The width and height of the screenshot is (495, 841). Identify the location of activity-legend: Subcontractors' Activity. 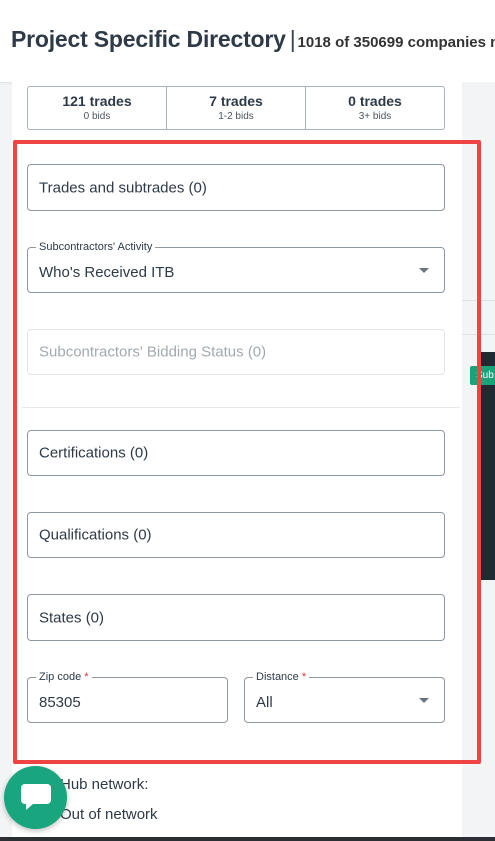
(96, 247).